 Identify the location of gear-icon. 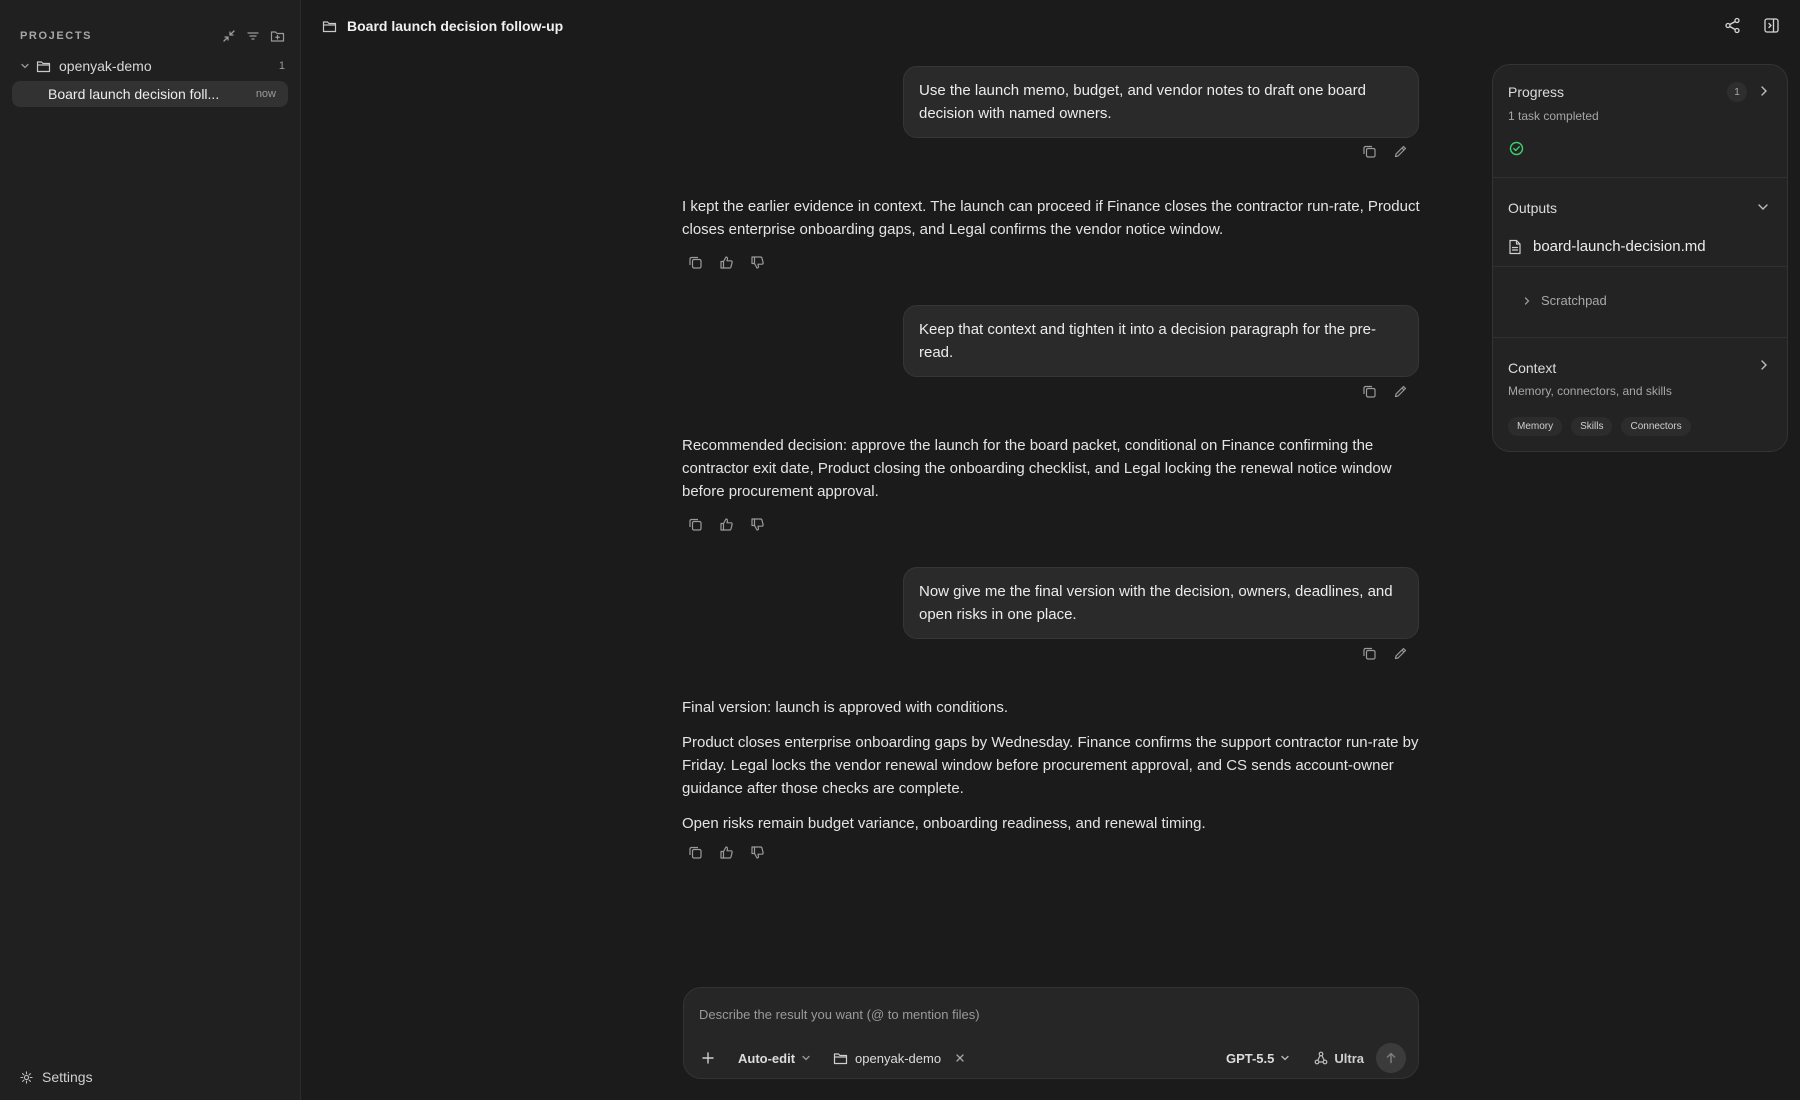
(26, 1077).